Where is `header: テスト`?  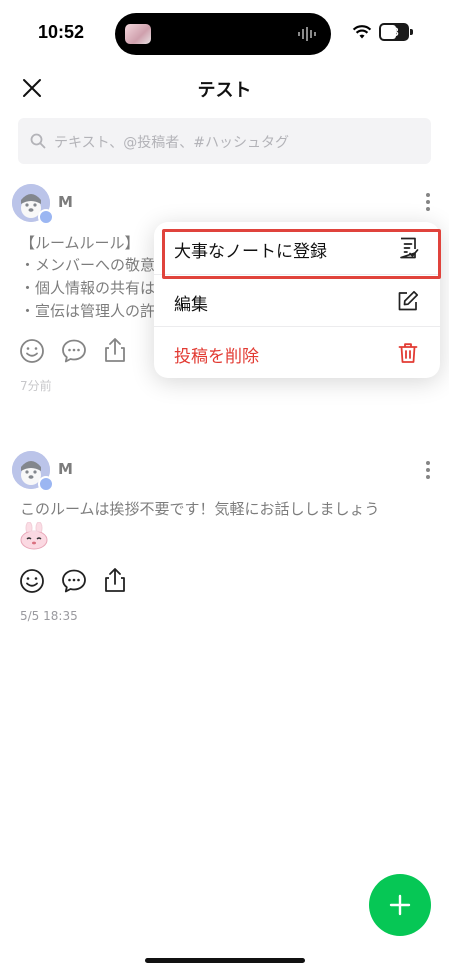 header: テスト is located at coordinates (224, 88).